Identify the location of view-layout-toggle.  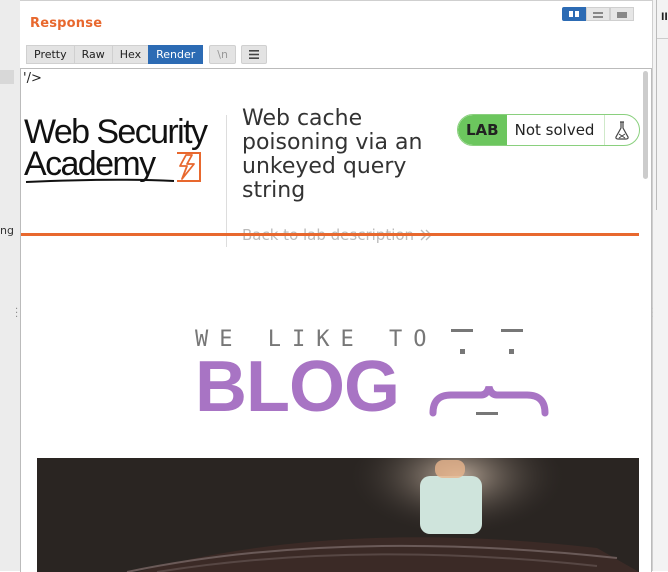
(598, 14).